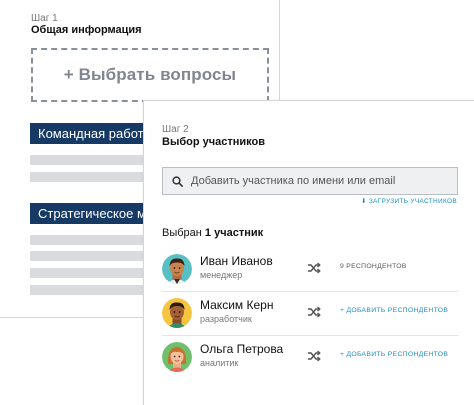  I want to click on search-icon, so click(177, 181).